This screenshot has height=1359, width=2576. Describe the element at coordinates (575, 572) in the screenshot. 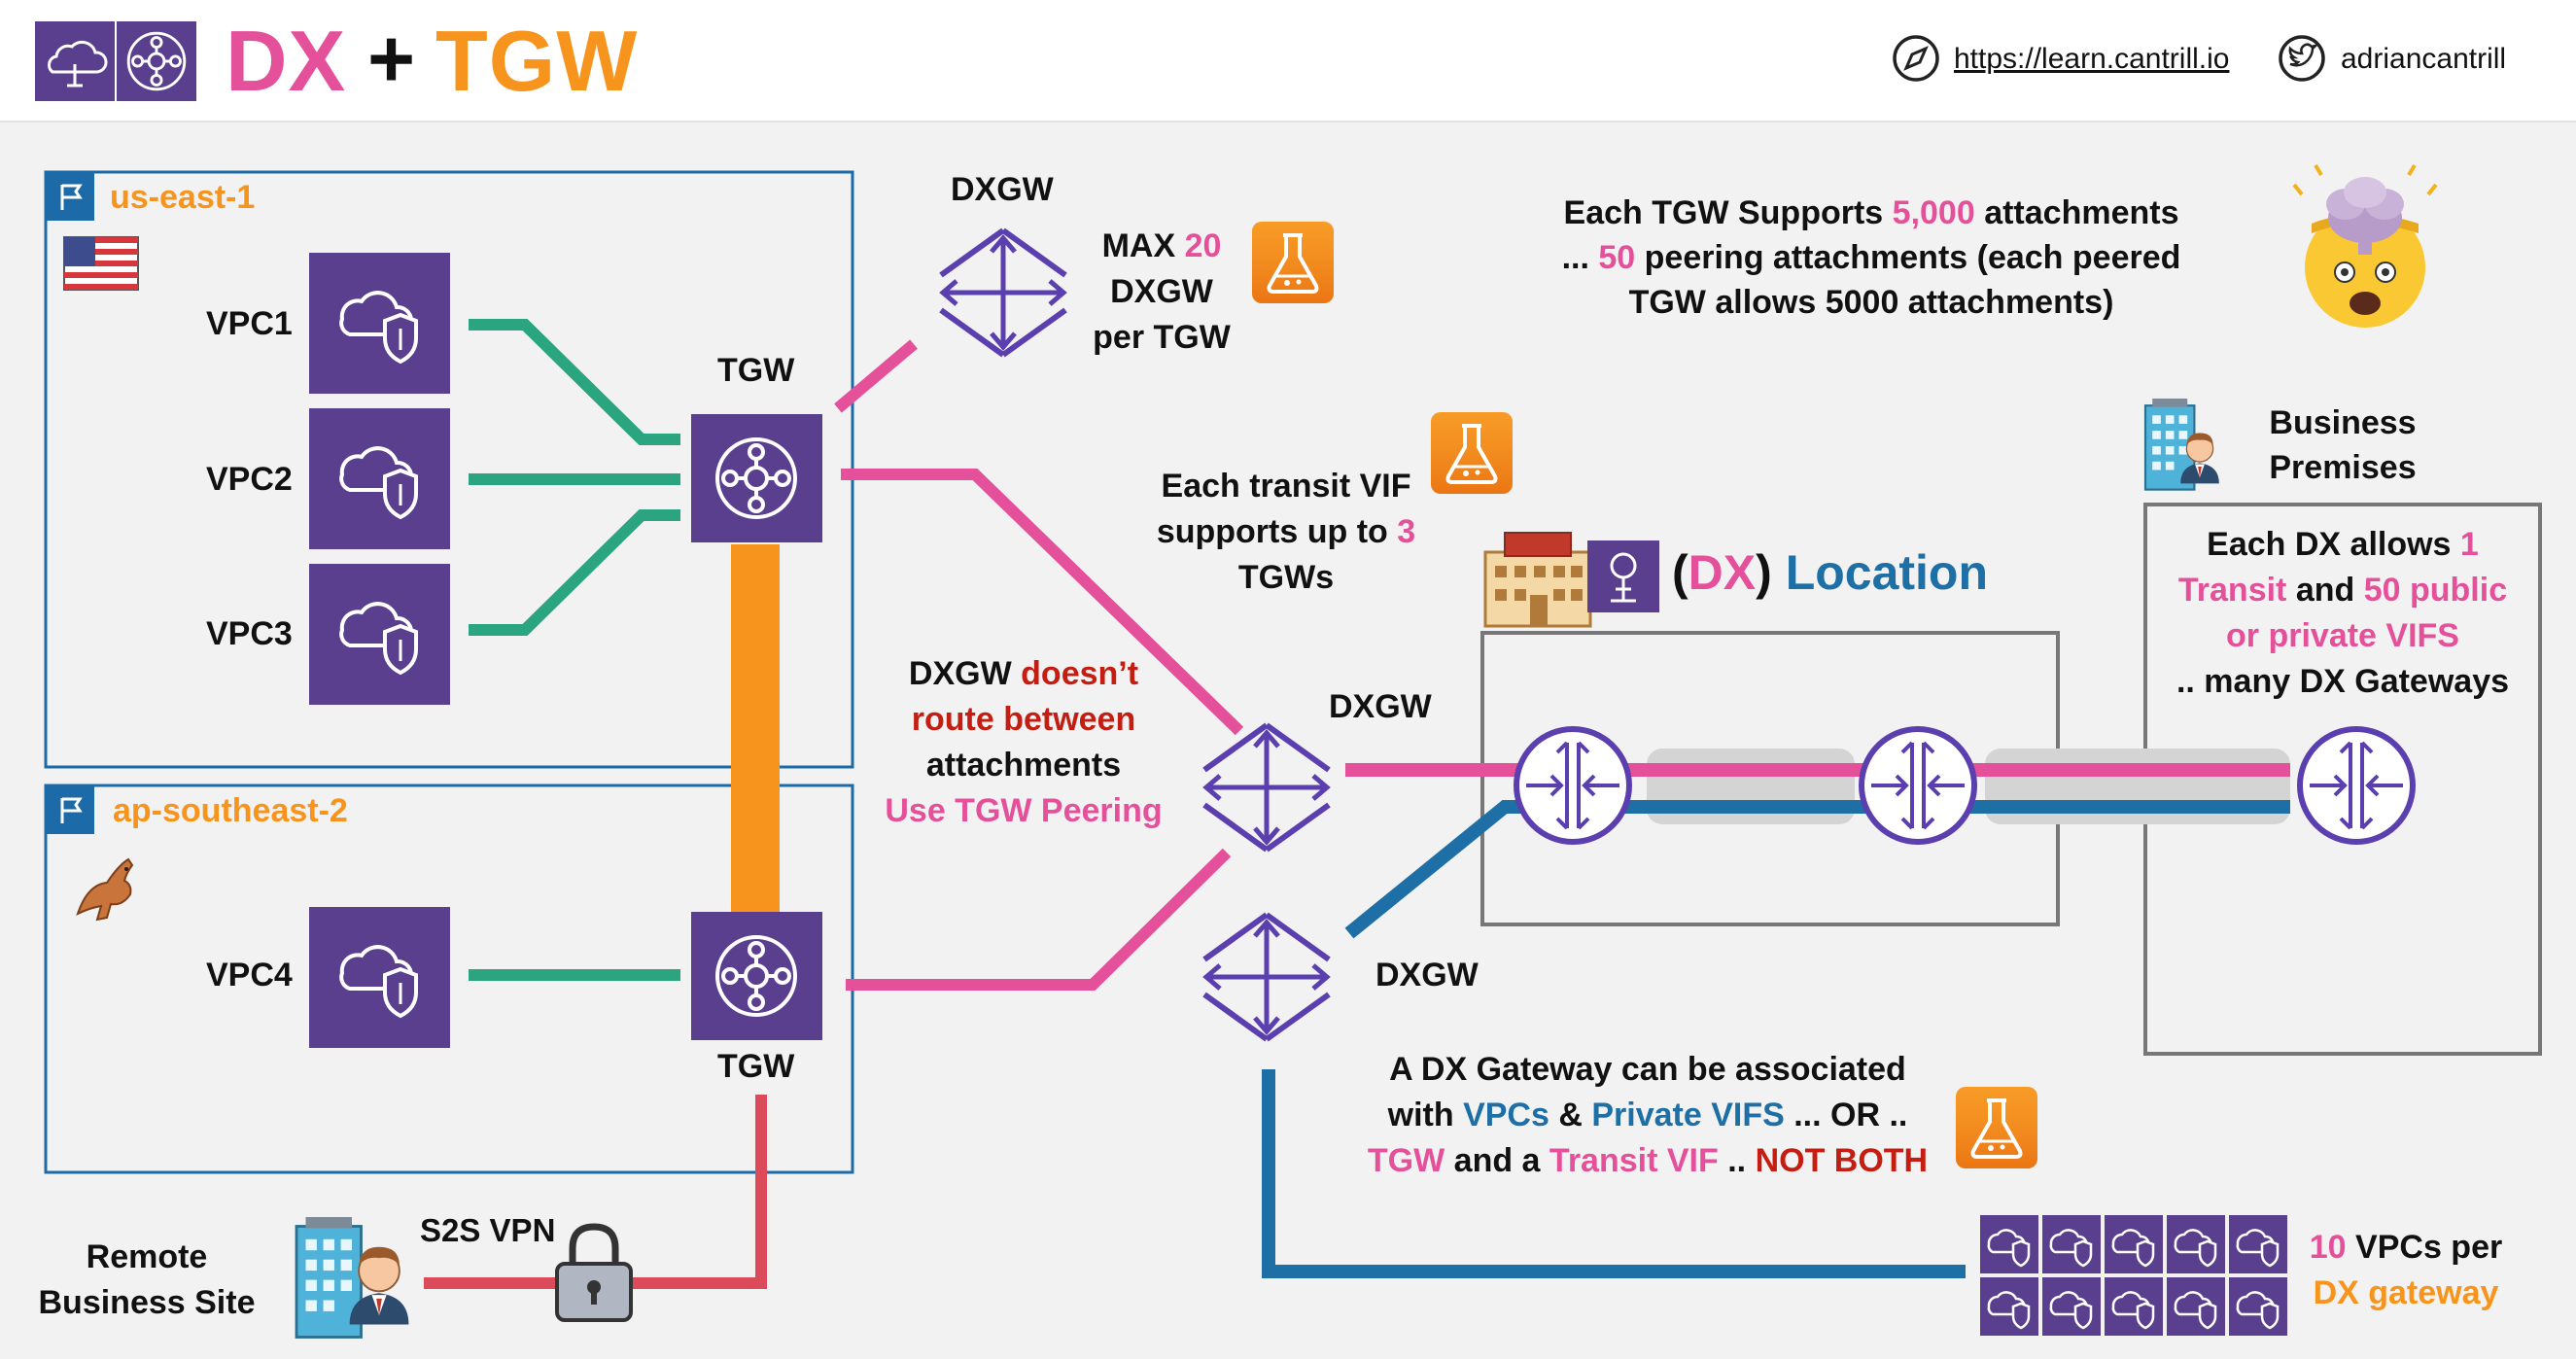

I see `vpc3-tgw-link` at that location.